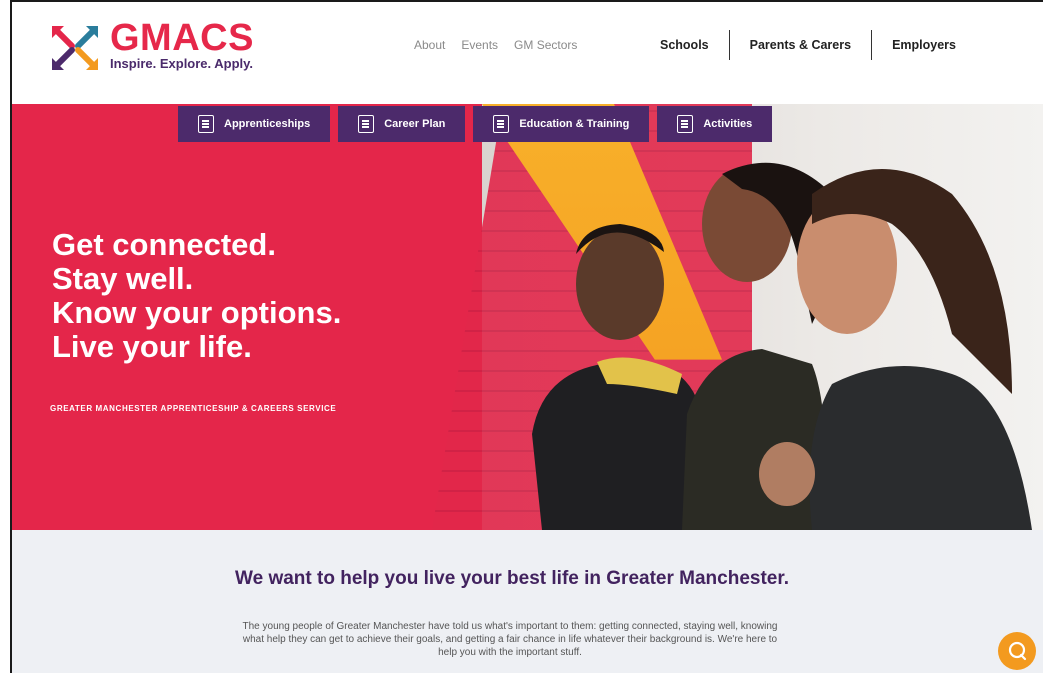 The width and height of the screenshot is (1043, 673). What do you see at coordinates (197, 312) in the screenshot?
I see `hero-line-3: Know your options.` at bounding box center [197, 312].